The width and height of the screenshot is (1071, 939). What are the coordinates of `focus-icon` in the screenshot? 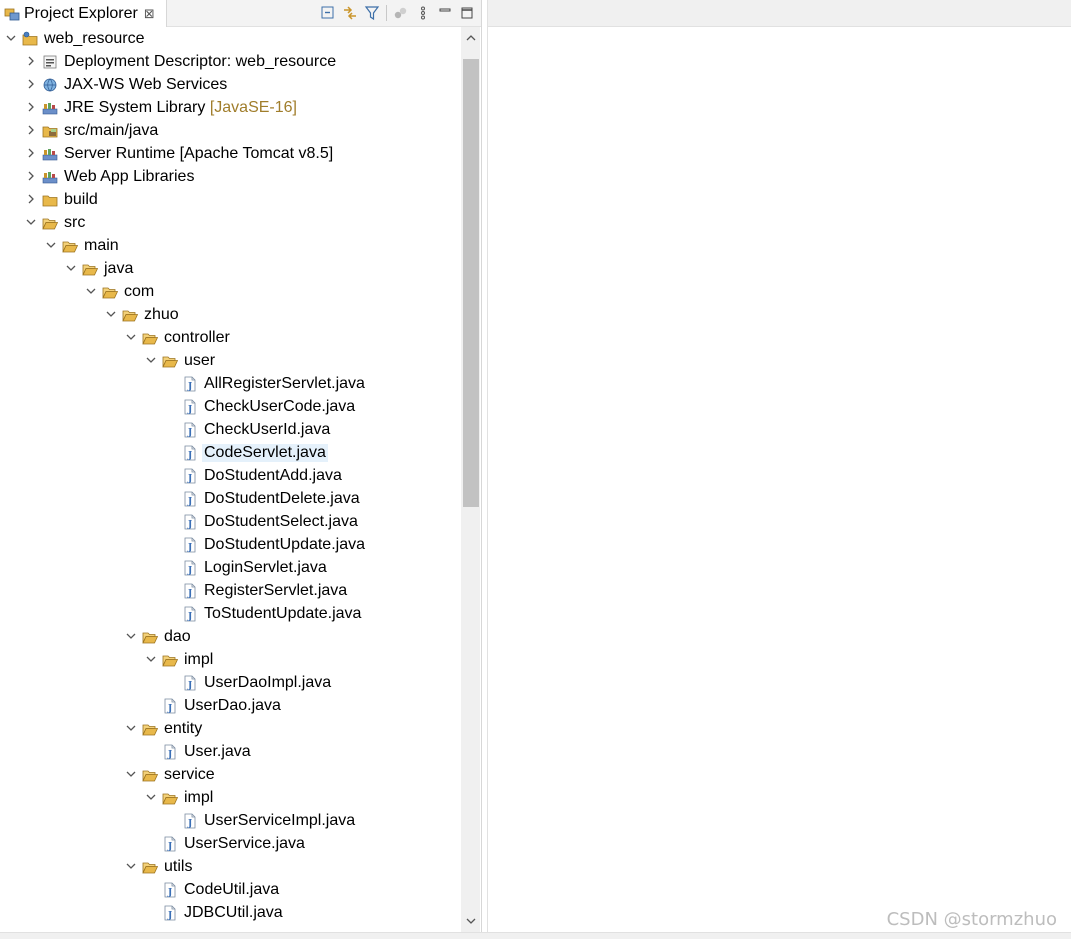 It's located at (401, 13).